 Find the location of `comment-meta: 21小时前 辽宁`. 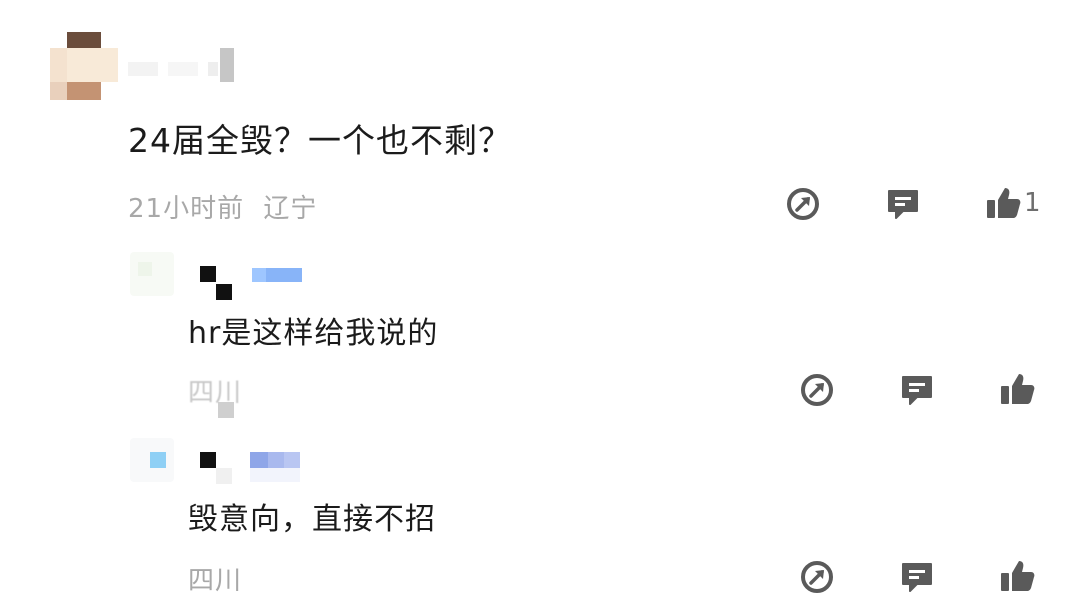

comment-meta: 21小时前 辽宁 is located at coordinates (222, 206).